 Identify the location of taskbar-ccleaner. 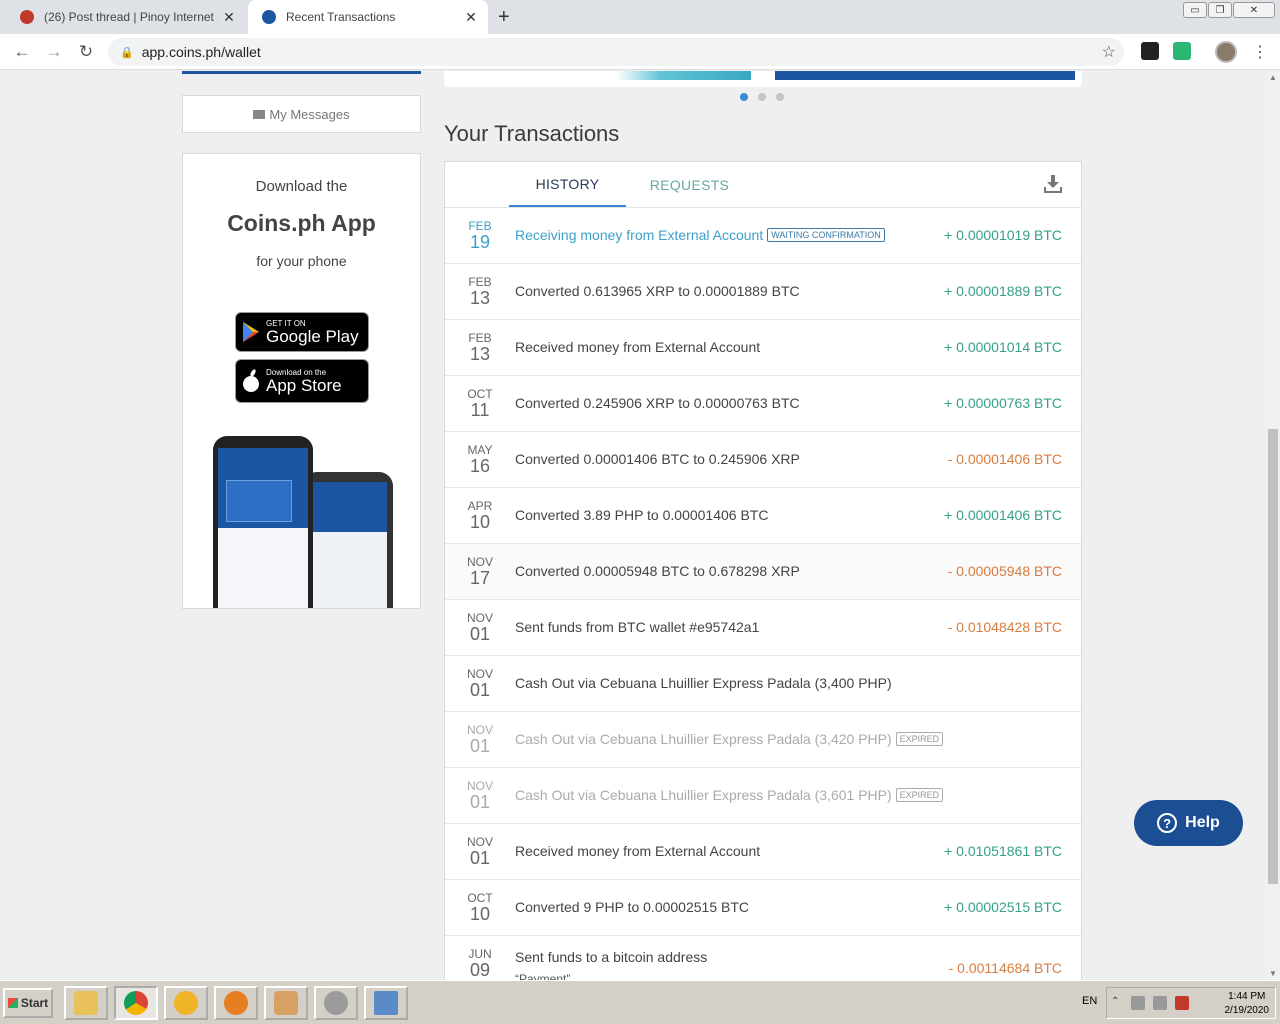
(236, 1003).